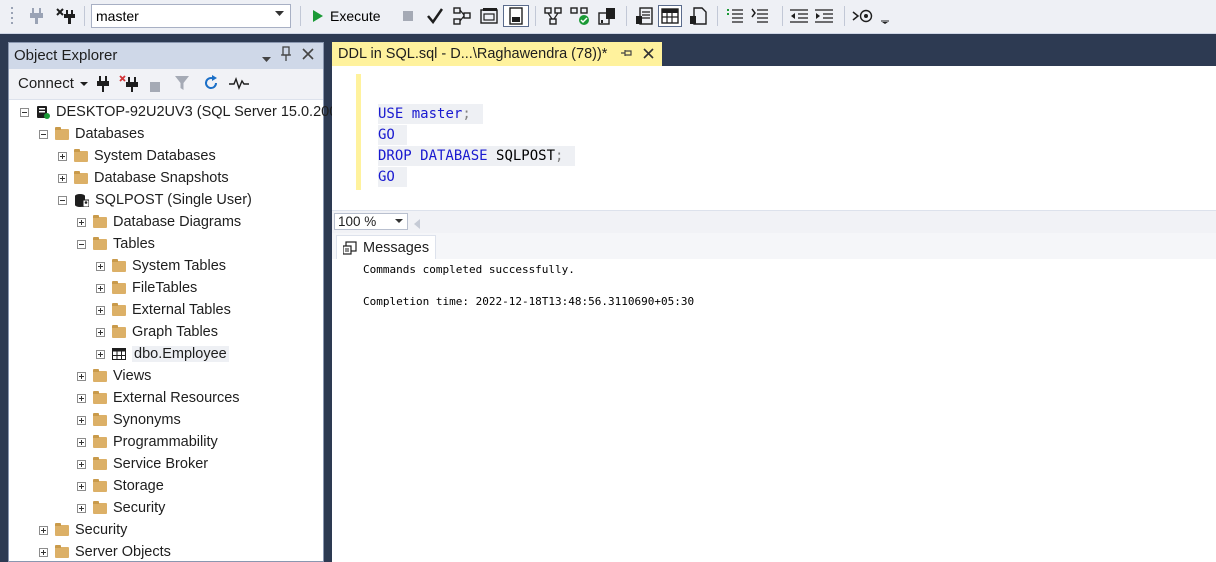  What do you see at coordinates (497, 54) in the screenshot?
I see `document-tab: DDL in SQL.sql - D...\Raghawendra (78))*` at bounding box center [497, 54].